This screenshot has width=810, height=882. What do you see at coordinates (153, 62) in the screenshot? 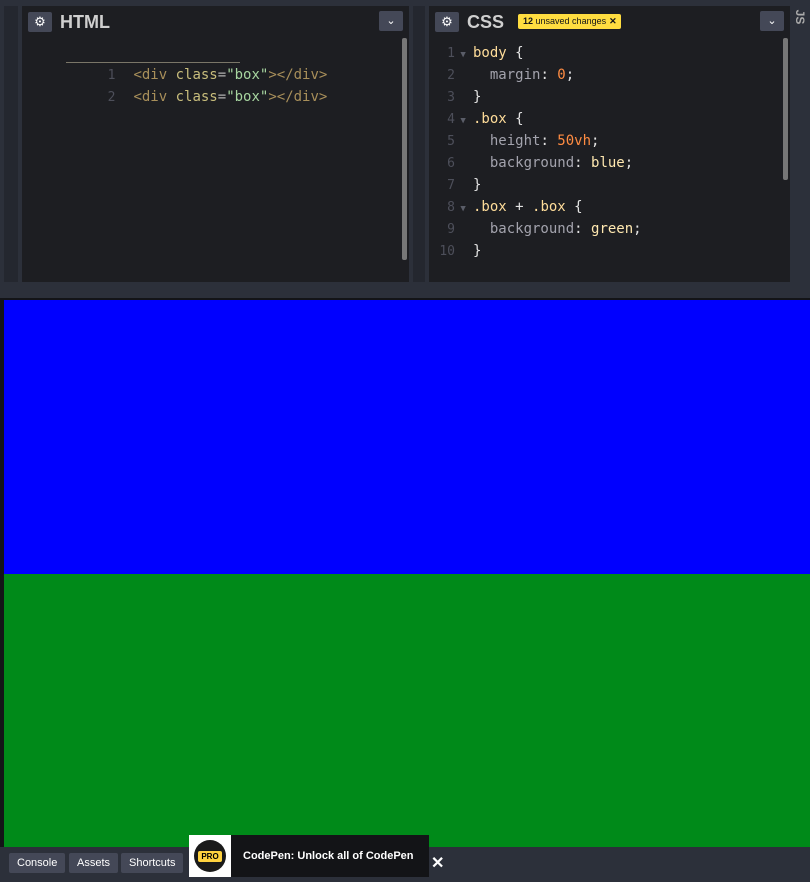
I see `active-line-underline` at bounding box center [153, 62].